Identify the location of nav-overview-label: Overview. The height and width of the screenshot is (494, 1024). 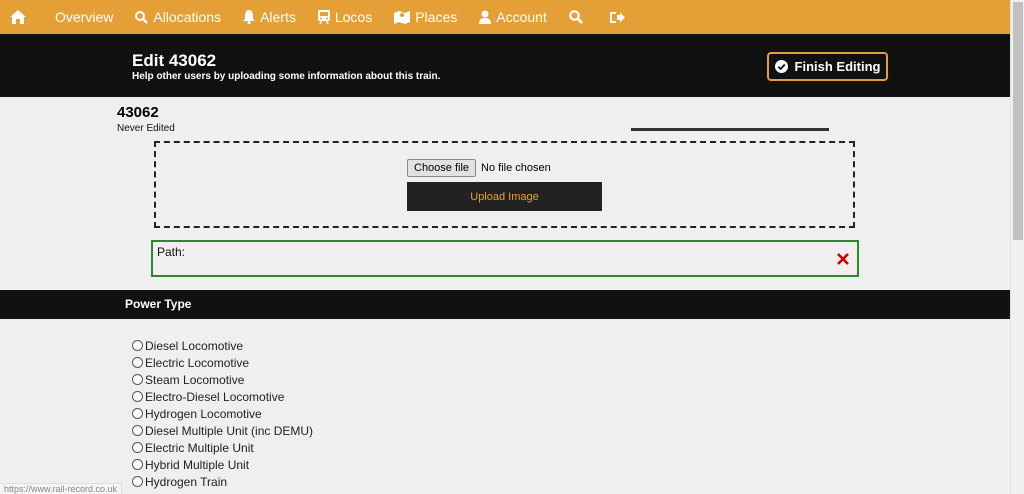
(84, 17).